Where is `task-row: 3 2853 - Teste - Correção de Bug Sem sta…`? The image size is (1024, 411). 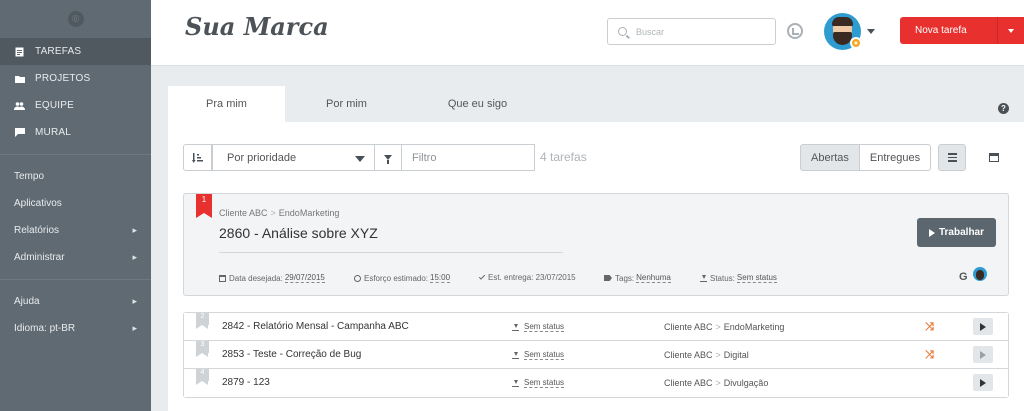 task-row: 3 2853 - Teste - Correção de Bug Sem sta… is located at coordinates (596, 355).